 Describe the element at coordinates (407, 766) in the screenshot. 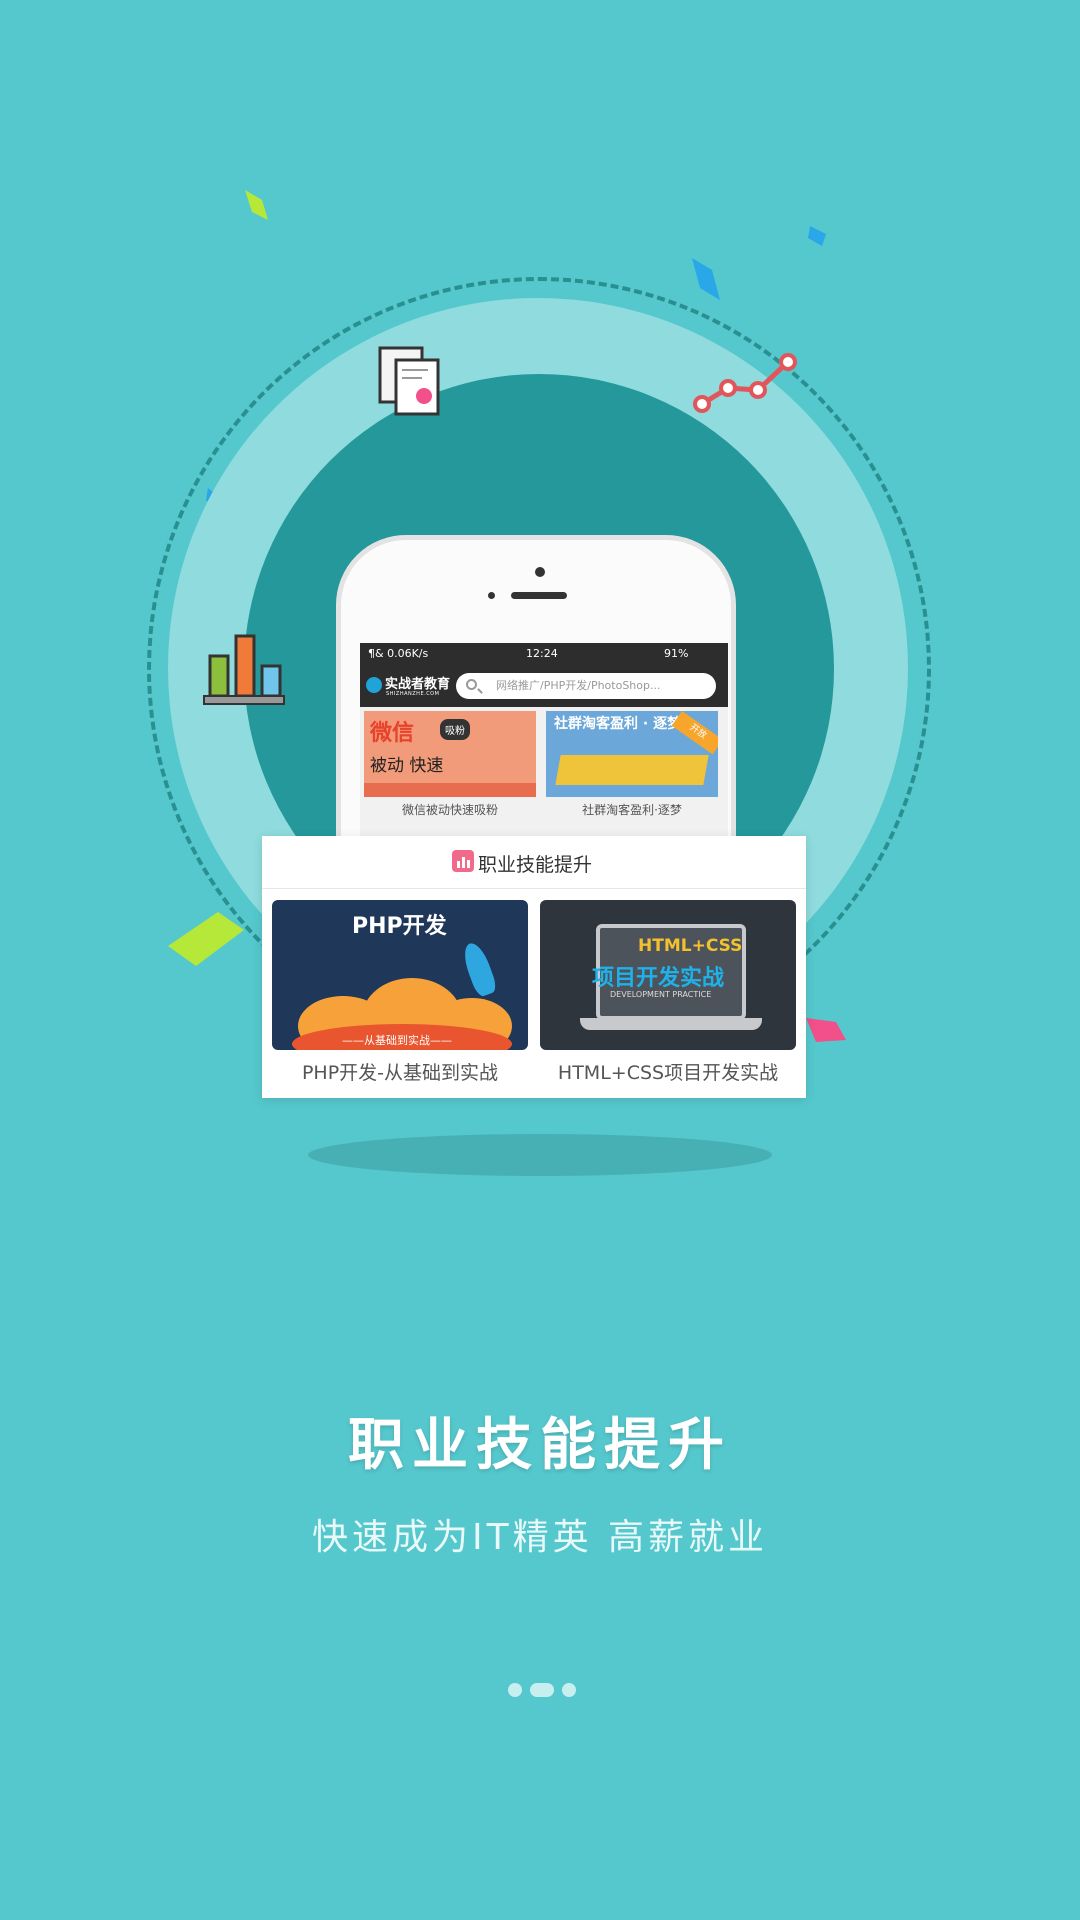

I see `thumb-subtitle: 被动 快速` at that location.